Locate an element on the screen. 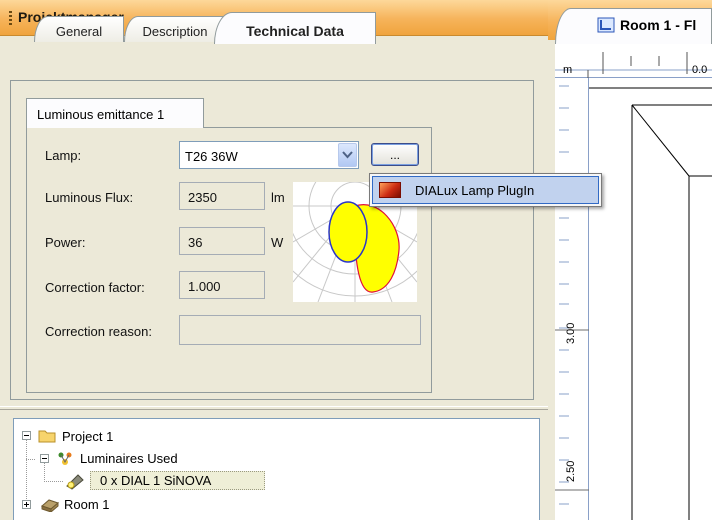 The image size is (712, 520). tree-item-room-1: Room 1 is located at coordinates (114, 505).